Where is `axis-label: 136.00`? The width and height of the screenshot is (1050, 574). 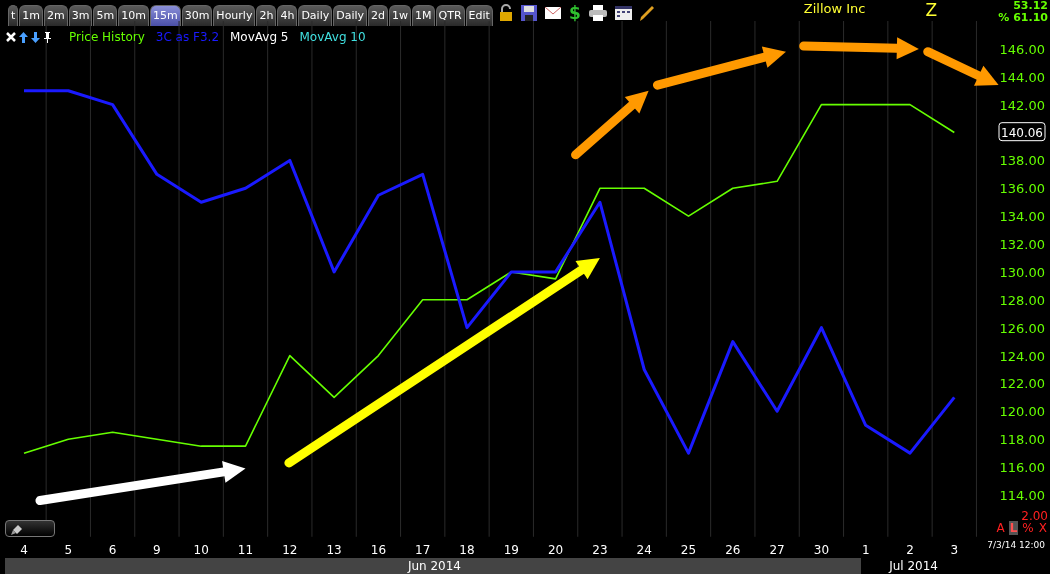
axis-label: 136.00 is located at coordinates (1022, 189).